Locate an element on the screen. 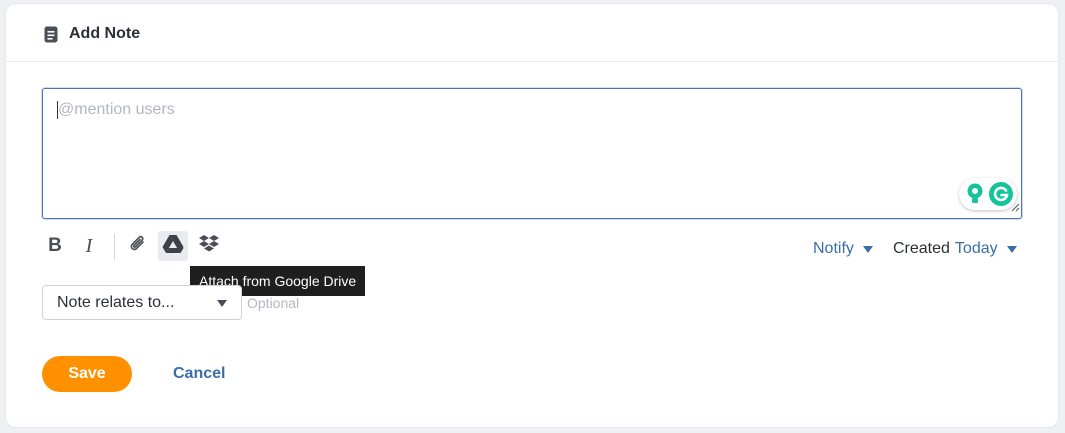 Image resolution: width=1065 pixels, height=433 pixels. attach-file-button is located at coordinates (138, 246).